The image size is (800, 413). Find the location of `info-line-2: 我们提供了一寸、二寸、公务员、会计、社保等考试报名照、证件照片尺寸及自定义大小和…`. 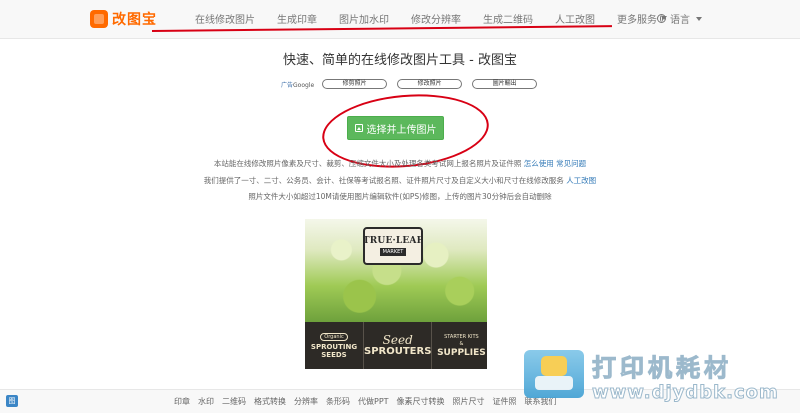

info-line-2: 我们提供了一寸、二寸、公务员、会计、社保等考试报名照、证件照片尺寸及自定义大小和… is located at coordinates (400, 180).